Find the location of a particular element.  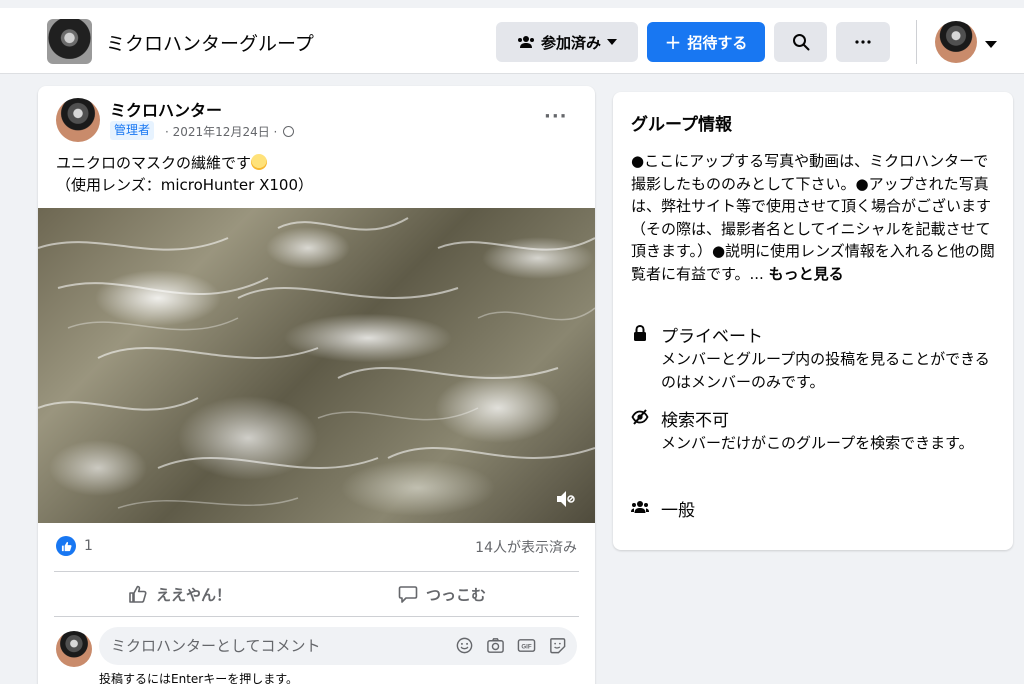

group-header: ミクロハンターグループ 参加済み + 招待する is located at coordinates (512, 41).